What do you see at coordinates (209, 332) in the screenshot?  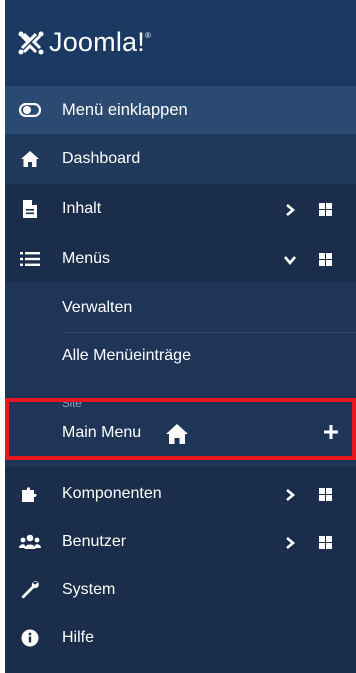 I see `submenu-divider` at bounding box center [209, 332].